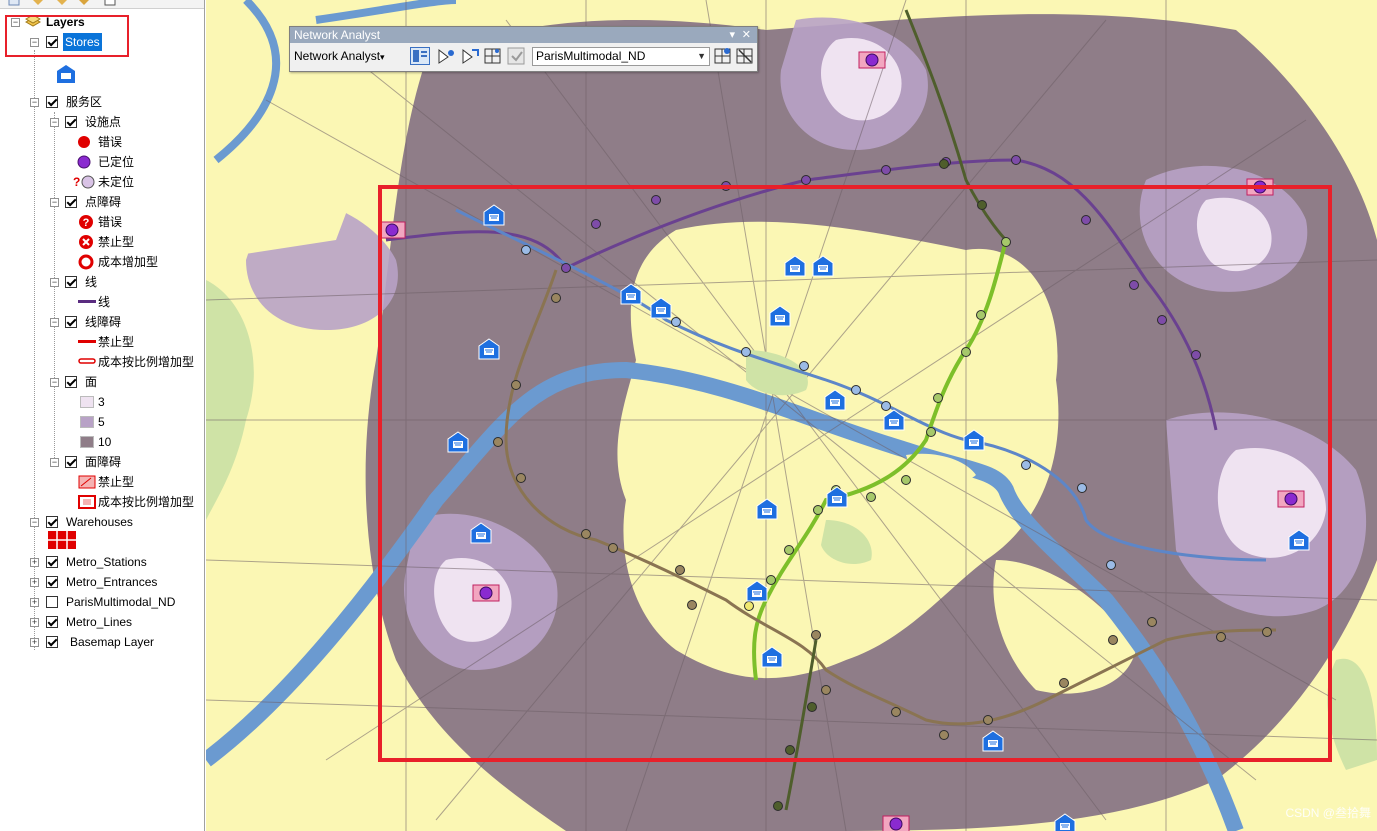 The width and height of the screenshot is (1377, 831). Describe the element at coordinates (71, 282) in the screenshot. I see `lines-visibility-checkbox` at that location.